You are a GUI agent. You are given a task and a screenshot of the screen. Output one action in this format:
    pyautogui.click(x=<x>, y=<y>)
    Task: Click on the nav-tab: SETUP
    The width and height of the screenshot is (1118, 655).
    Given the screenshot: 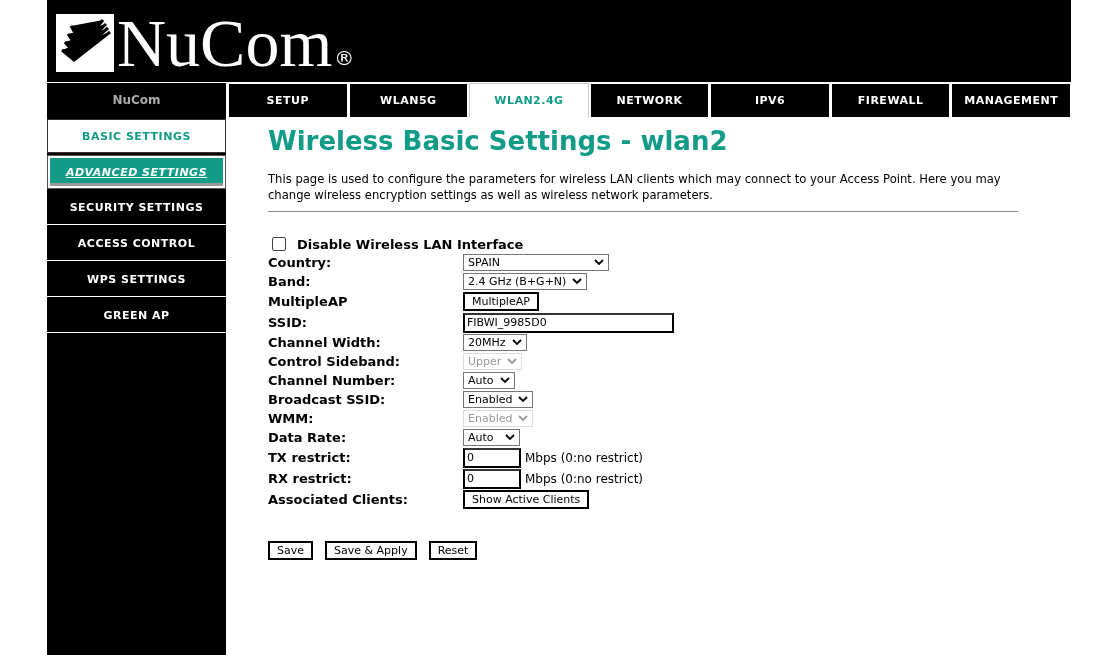 What is the action you would take?
    pyautogui.click(x=288, y=100)
    